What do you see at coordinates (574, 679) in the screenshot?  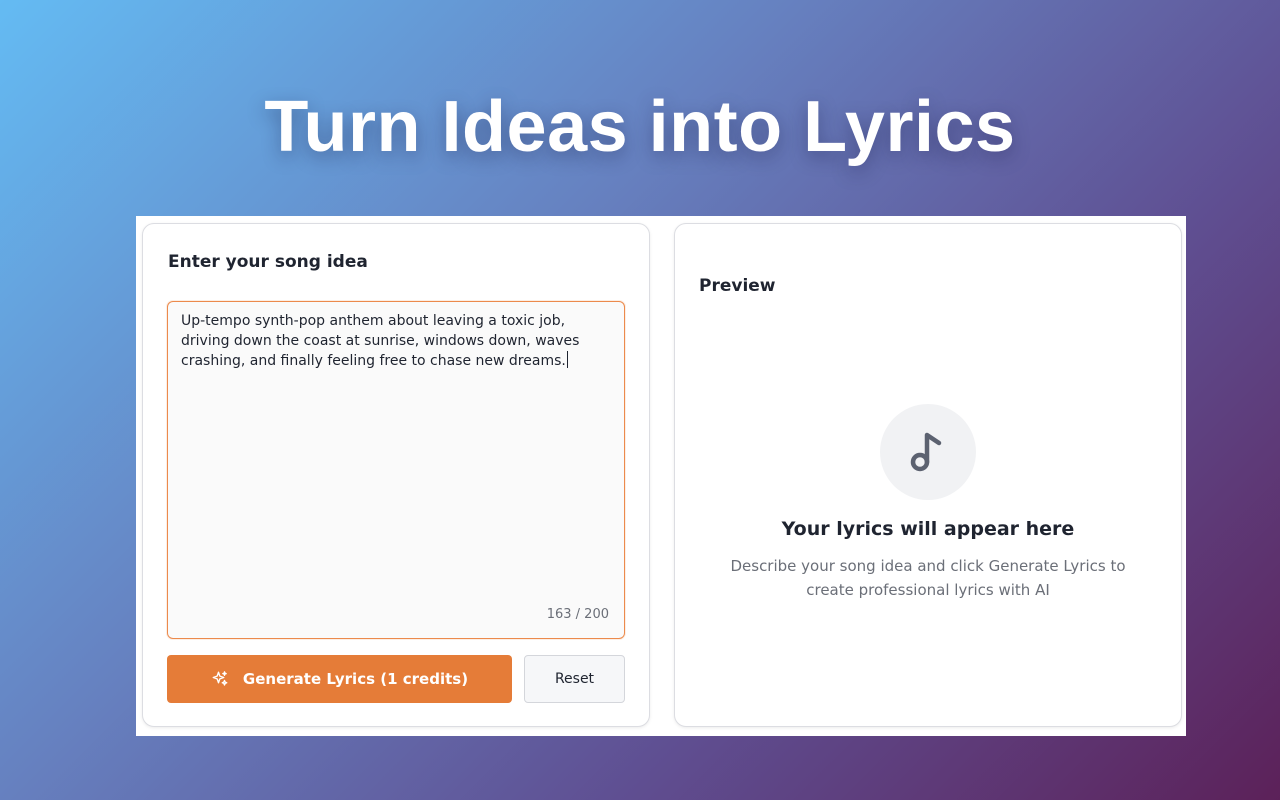 I see `reset-button: Reset` at bounding box center [574, 679].